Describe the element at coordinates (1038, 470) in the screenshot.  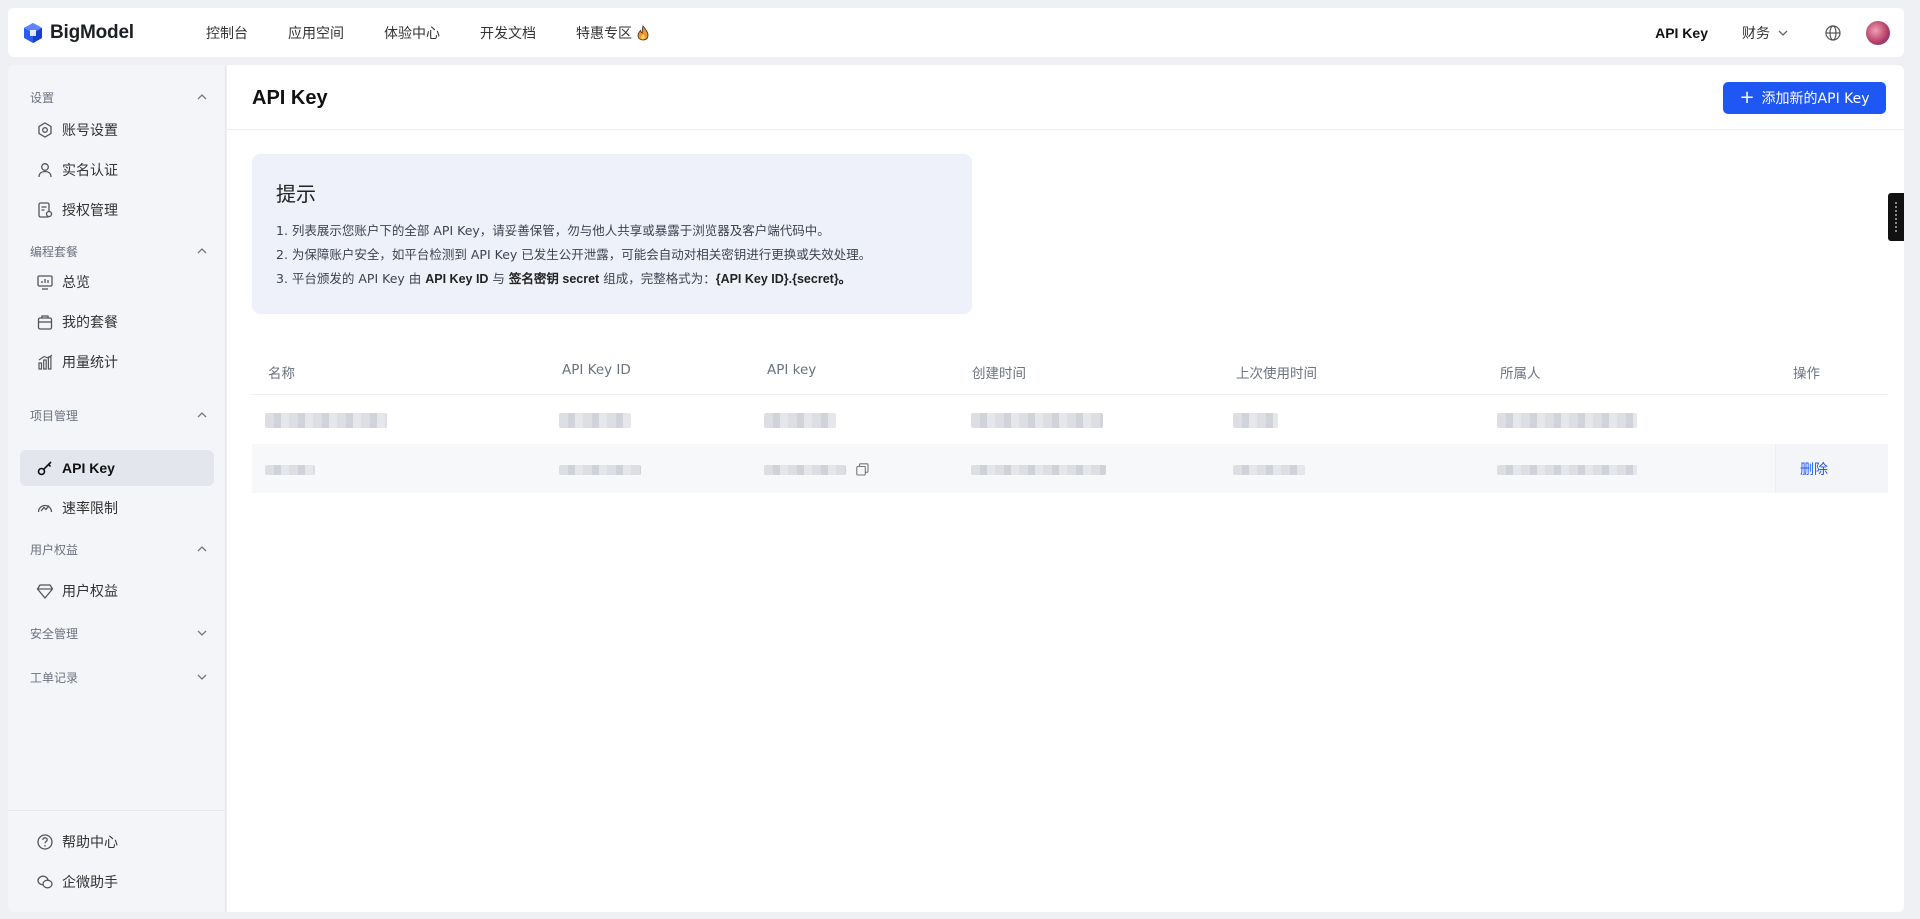
I see `redacted-created-time` at that location.